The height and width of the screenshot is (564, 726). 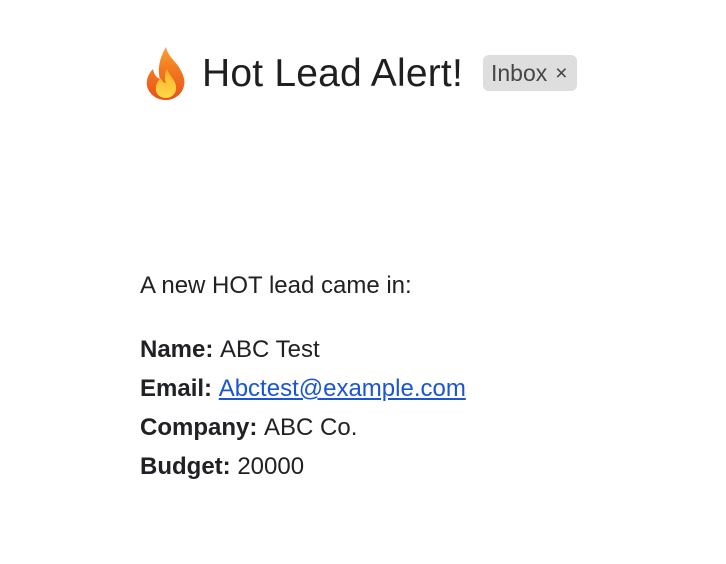 I want to click on lead-field-company: Company: ABC Co., so click(x=303, y=427).